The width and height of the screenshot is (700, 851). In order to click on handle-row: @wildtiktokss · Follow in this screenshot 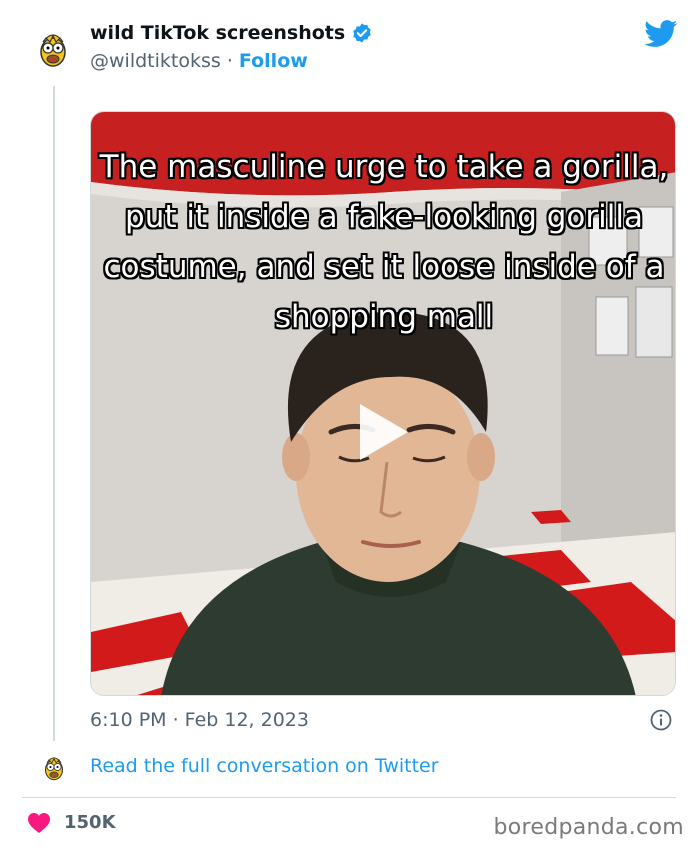, I will do `click(199, 61)`.